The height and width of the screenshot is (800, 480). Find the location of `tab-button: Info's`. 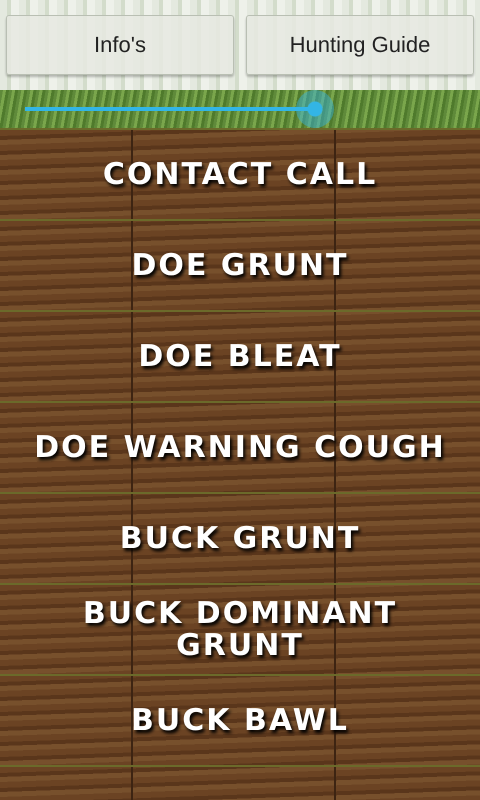

tab-button: Info's is located at coordinates (120, 45).